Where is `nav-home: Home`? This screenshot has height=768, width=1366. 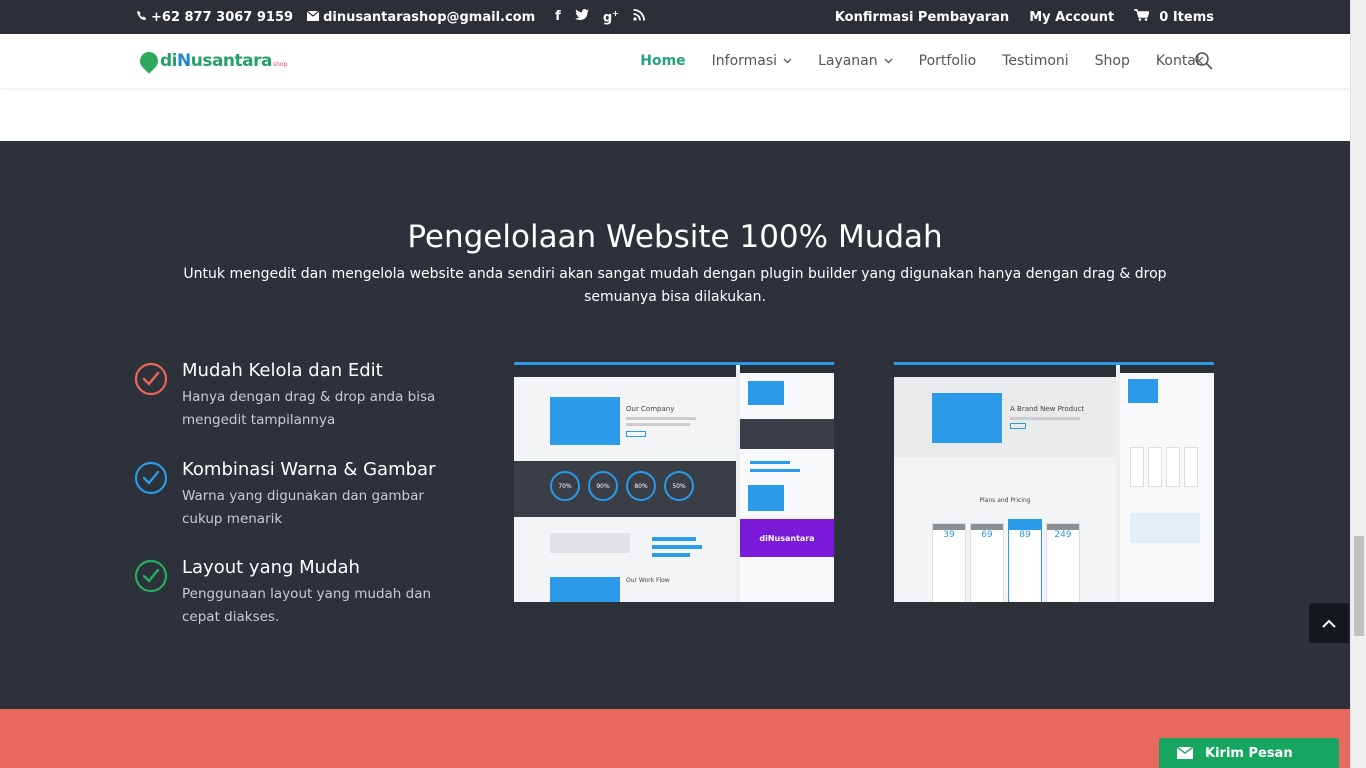
nav-home: Home is located at coordinates (662, 61).